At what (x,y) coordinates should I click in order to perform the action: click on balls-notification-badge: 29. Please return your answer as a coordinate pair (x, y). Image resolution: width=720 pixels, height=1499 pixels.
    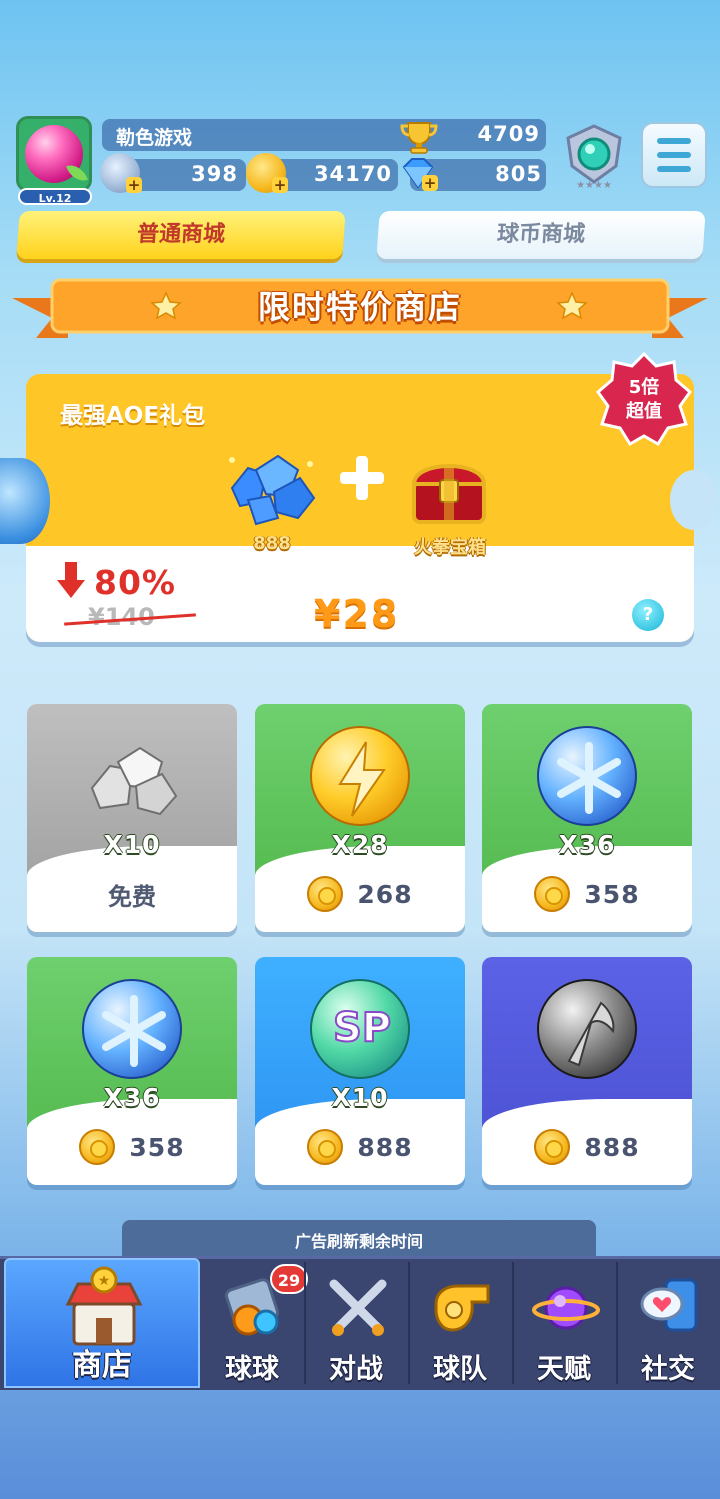
    Looking at the image, I should click on (289, 1279).